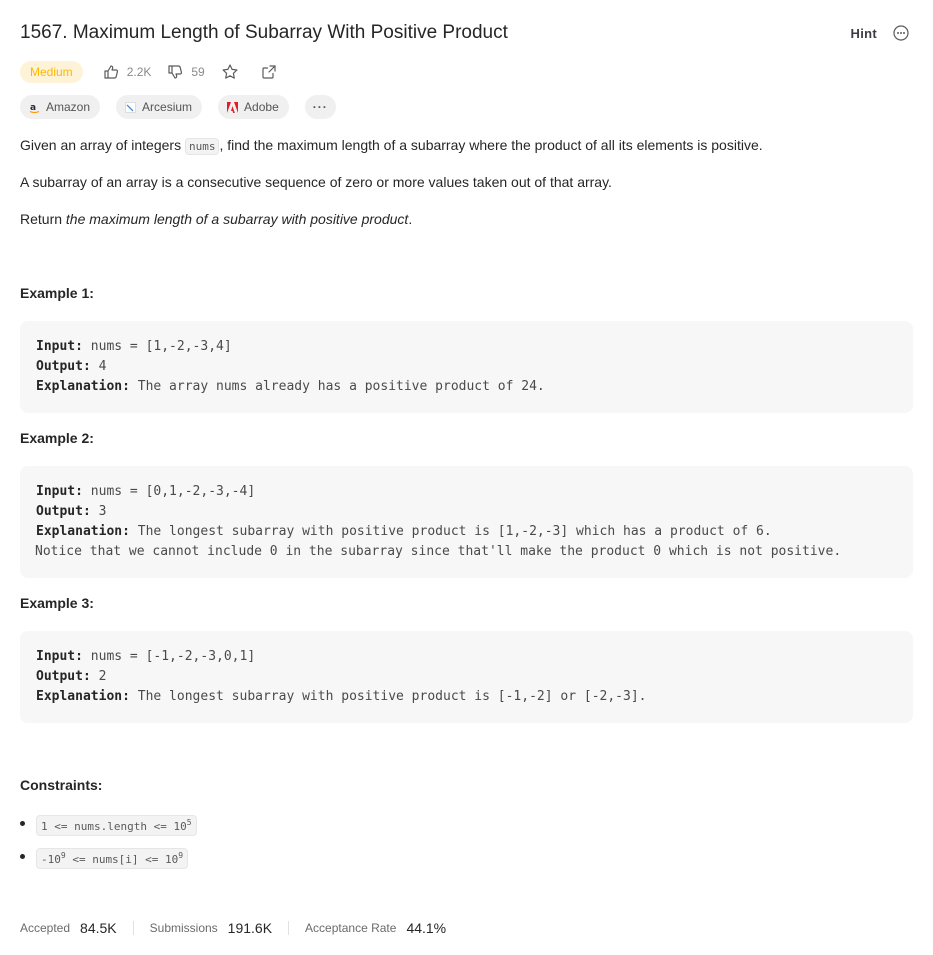  I want to click on constraint-text: -10, so click(51, 859).